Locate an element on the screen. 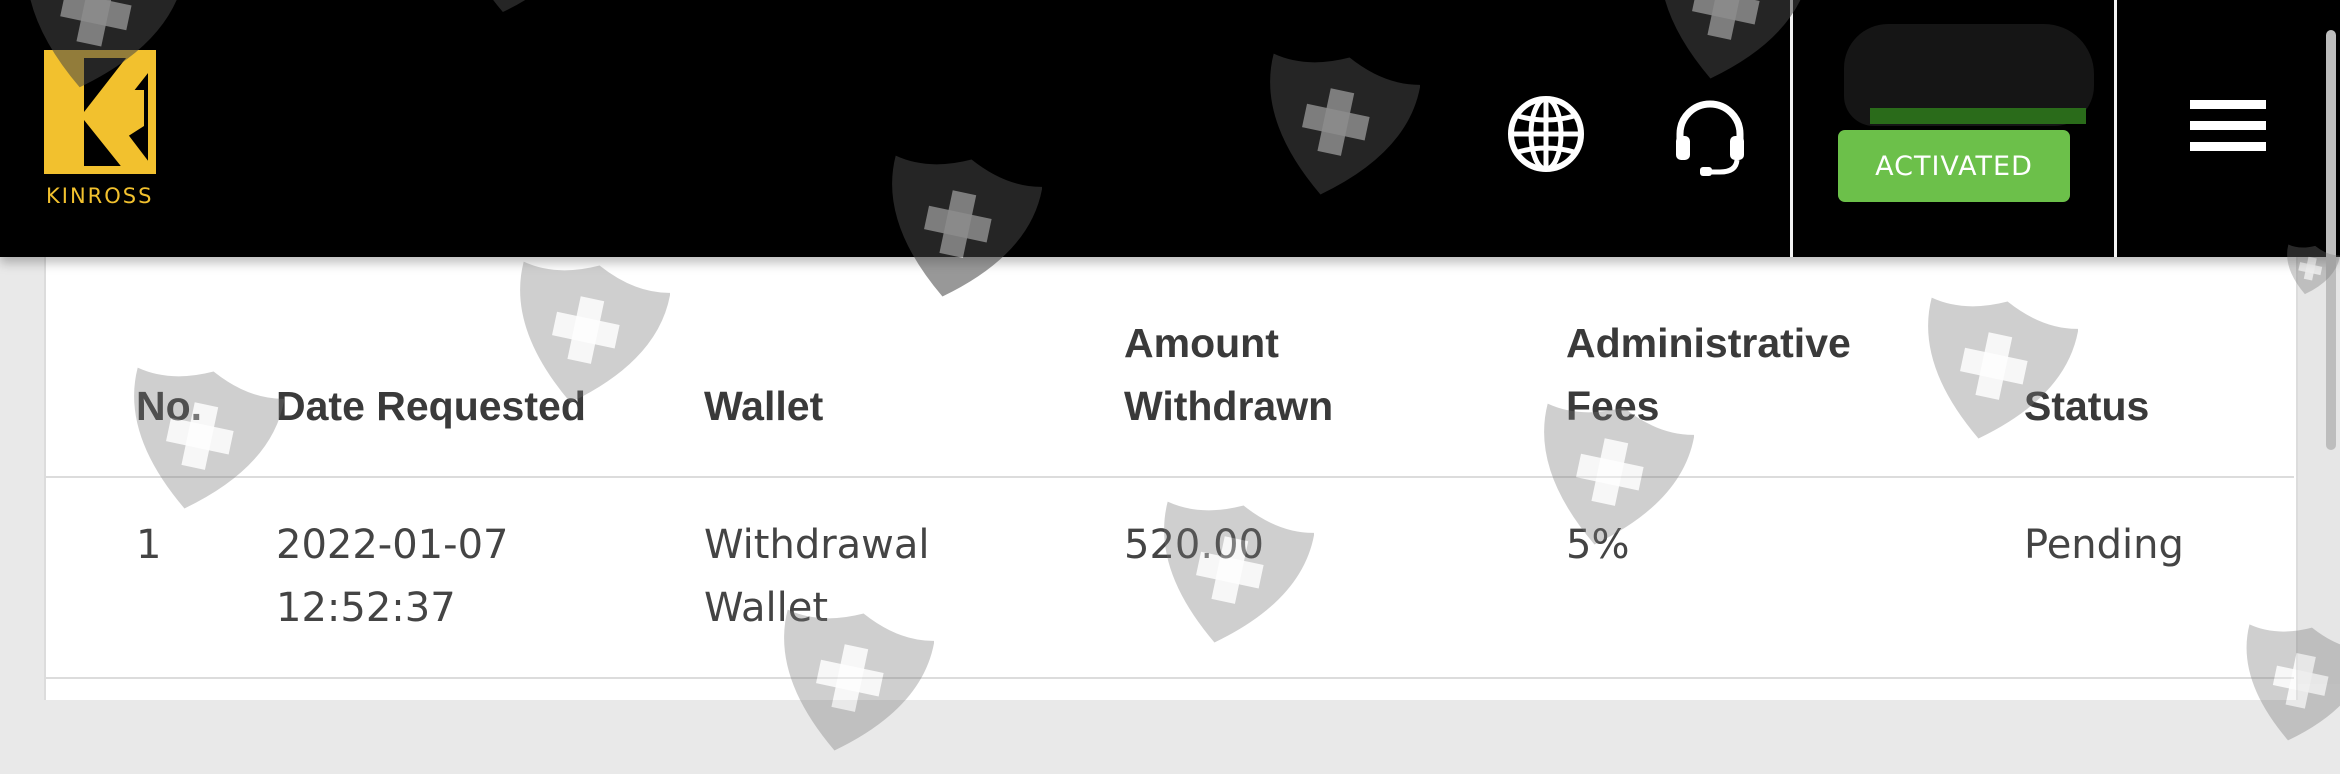 Image resolution: width=2340 pixels, height=774 pixels. scrollbar is located at coordinates (2331, 240).